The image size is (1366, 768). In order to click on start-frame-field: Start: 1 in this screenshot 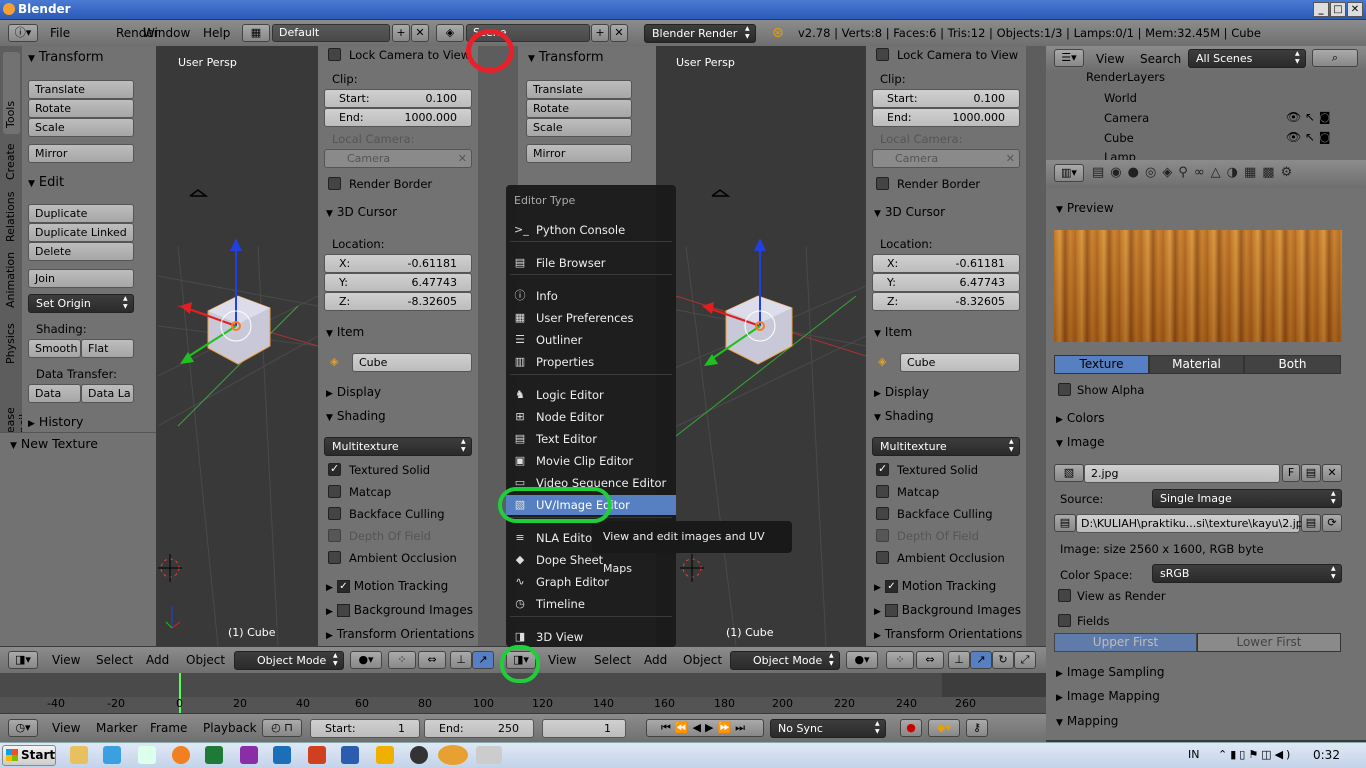, I will do `click(365, 728)`.